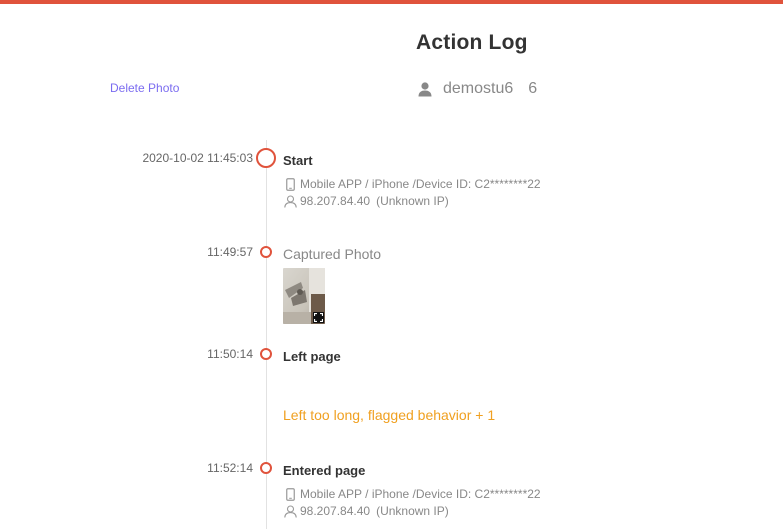 The height and width of the screenshot is (529, 783). I want to click on captured-photo-thumbnail, so click(304, 296).